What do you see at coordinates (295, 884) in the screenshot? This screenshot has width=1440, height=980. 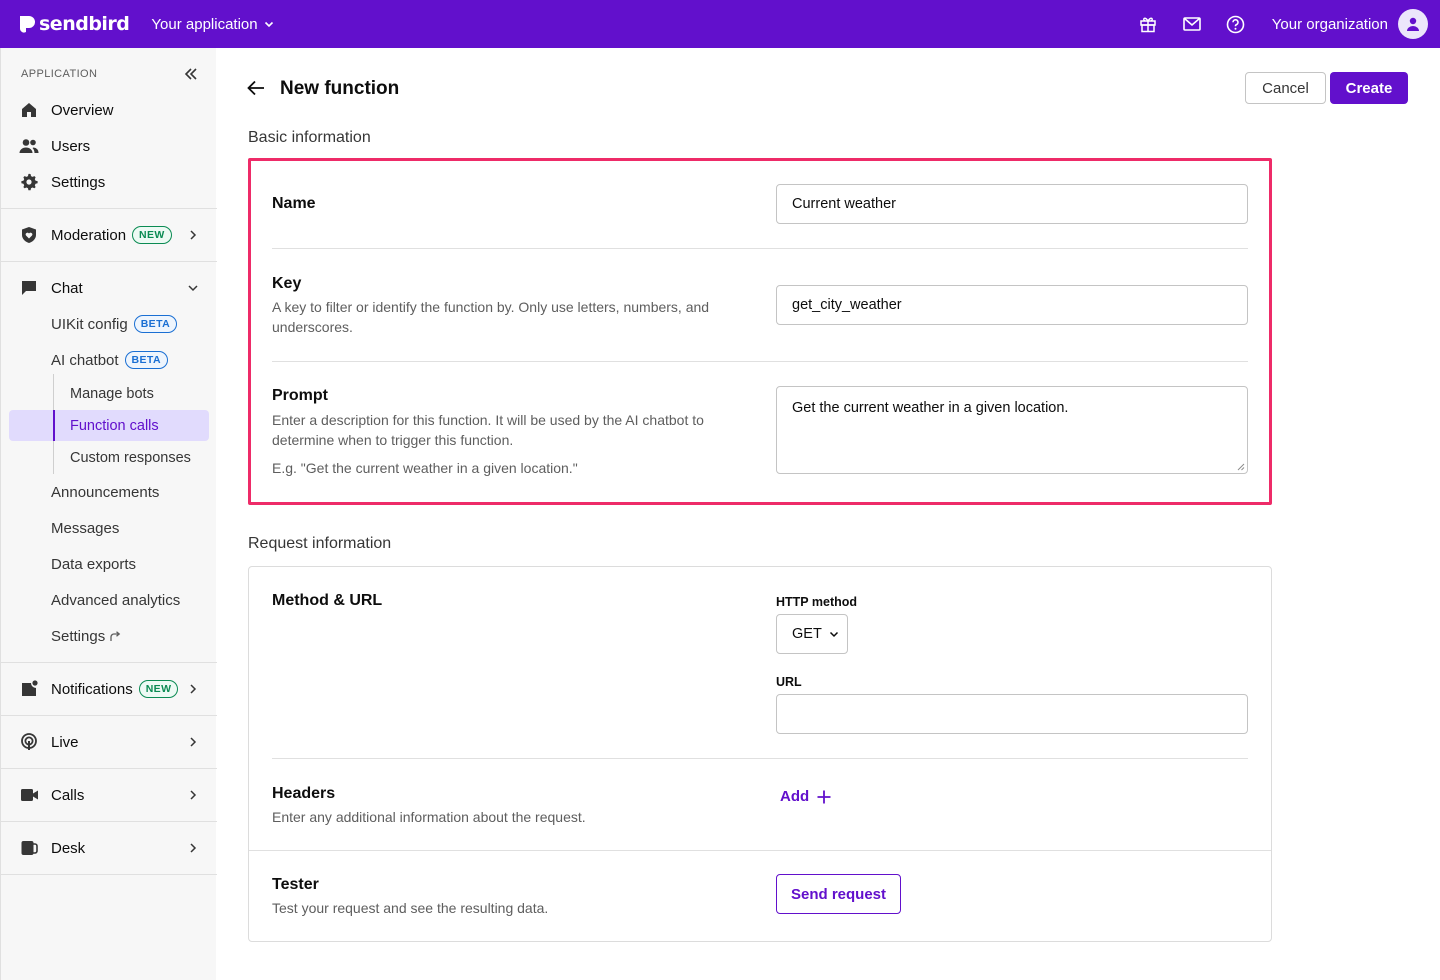 I see `tester-label: Tester` at bounding box center [295, 884].